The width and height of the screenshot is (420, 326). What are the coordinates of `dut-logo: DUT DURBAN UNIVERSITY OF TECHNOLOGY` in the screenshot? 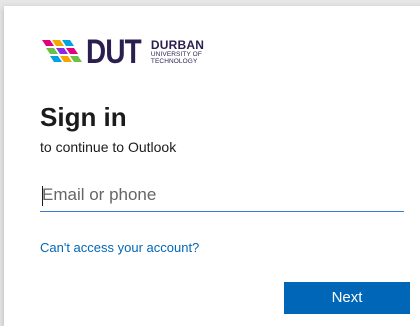 It's located at (122, 52).